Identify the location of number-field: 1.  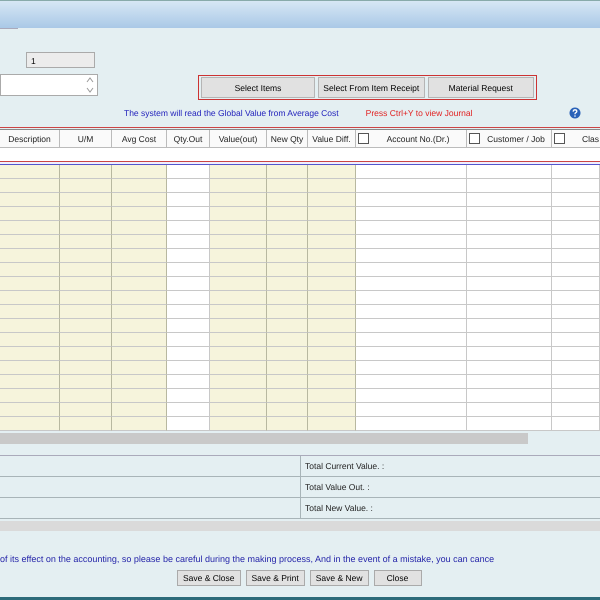
(60, 60).